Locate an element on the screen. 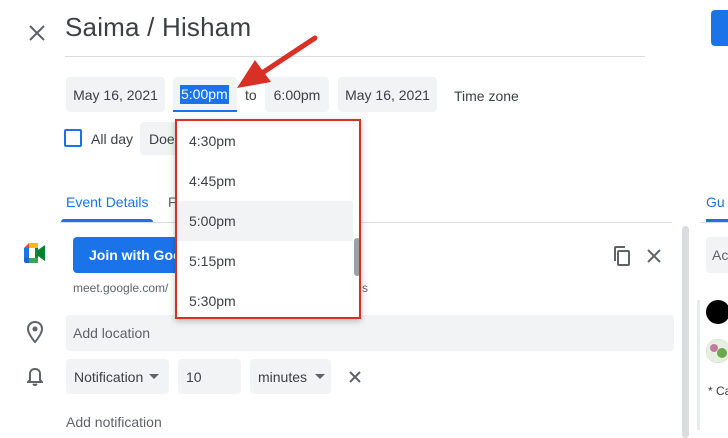 The height and width of the screenshot is (438, 728). annotation-arrow-icon is located at coordinates (275, 61).